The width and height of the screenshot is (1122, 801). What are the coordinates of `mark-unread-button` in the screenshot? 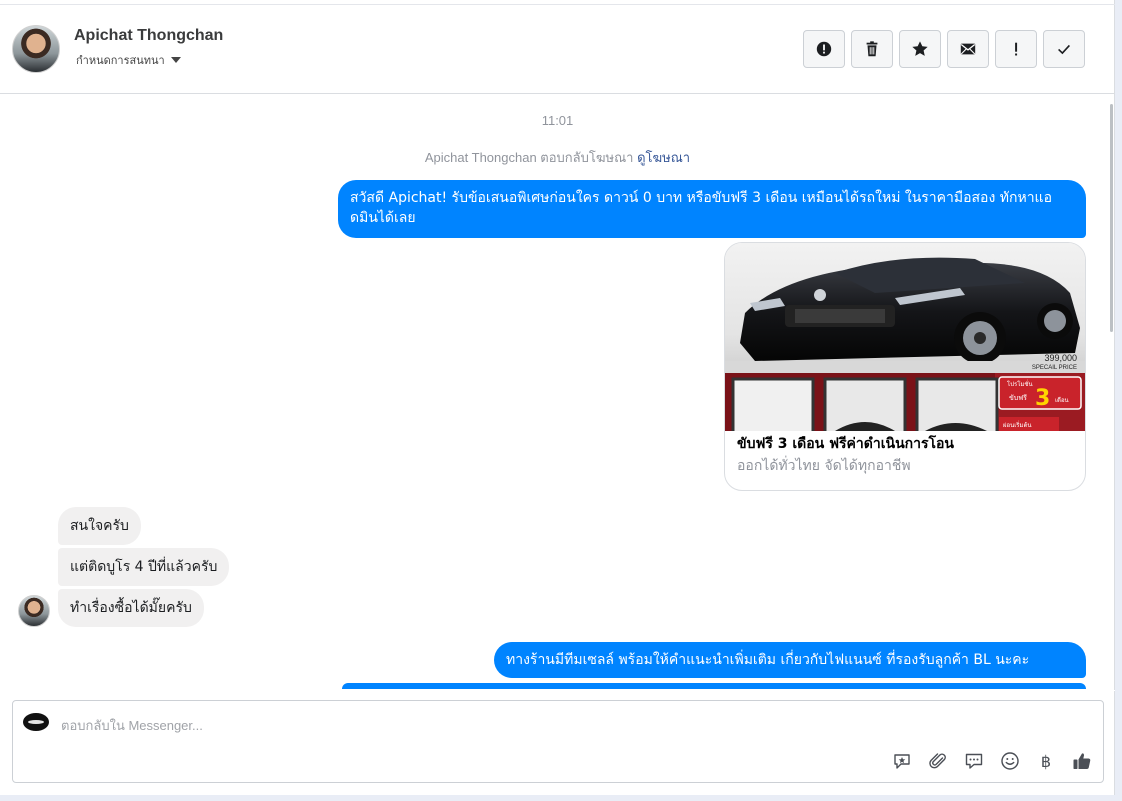 It's located at (968, 49).